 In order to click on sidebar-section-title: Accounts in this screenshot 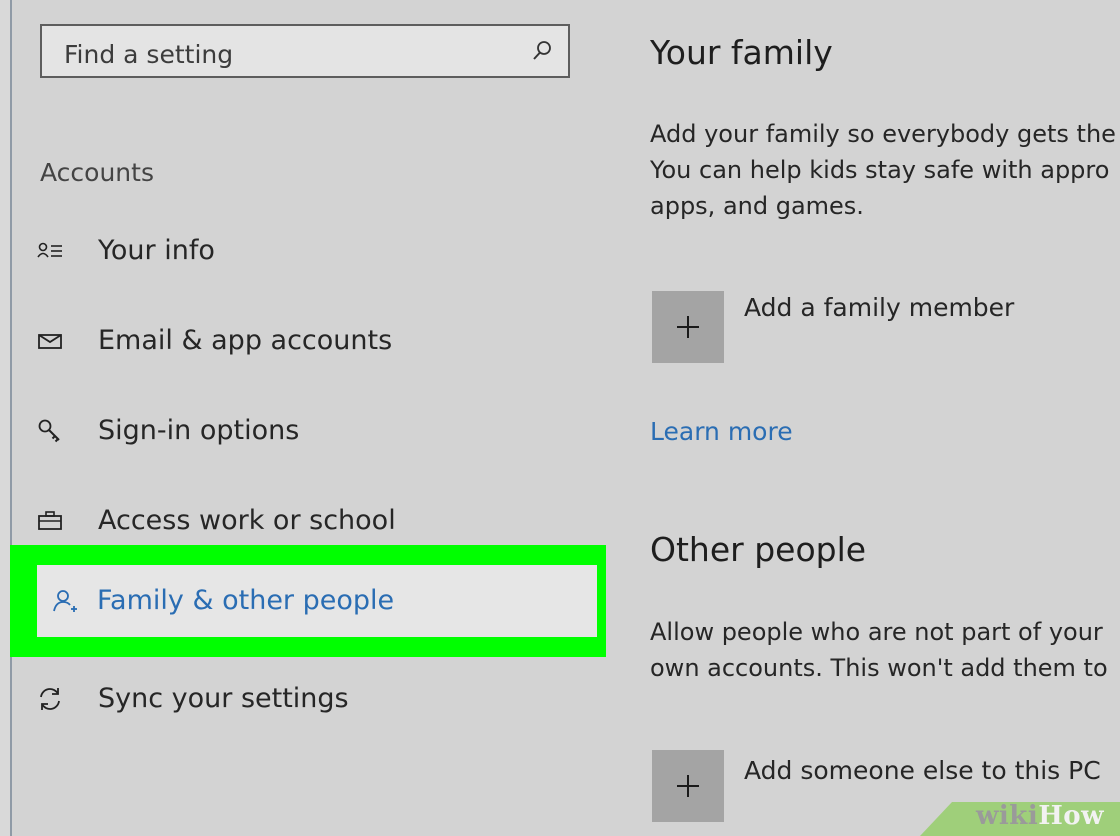, I will do `click(97, 172)`.